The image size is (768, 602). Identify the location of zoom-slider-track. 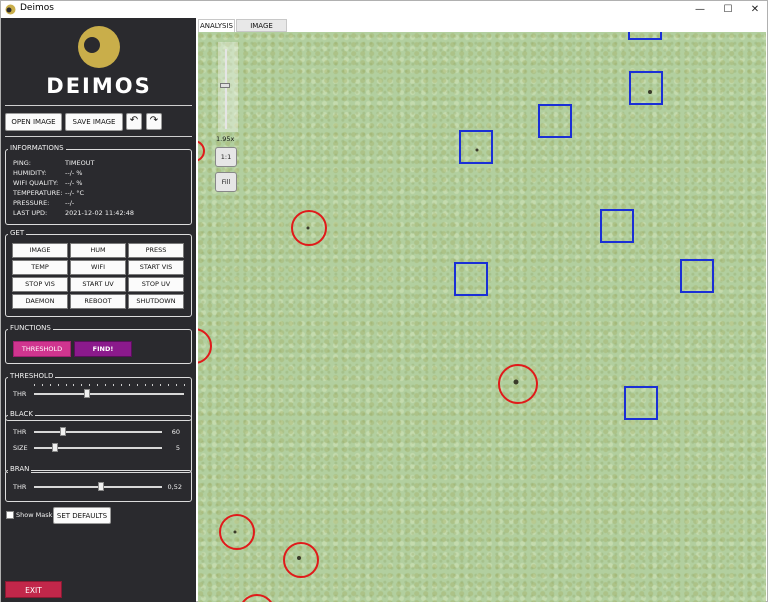
(226, 89).